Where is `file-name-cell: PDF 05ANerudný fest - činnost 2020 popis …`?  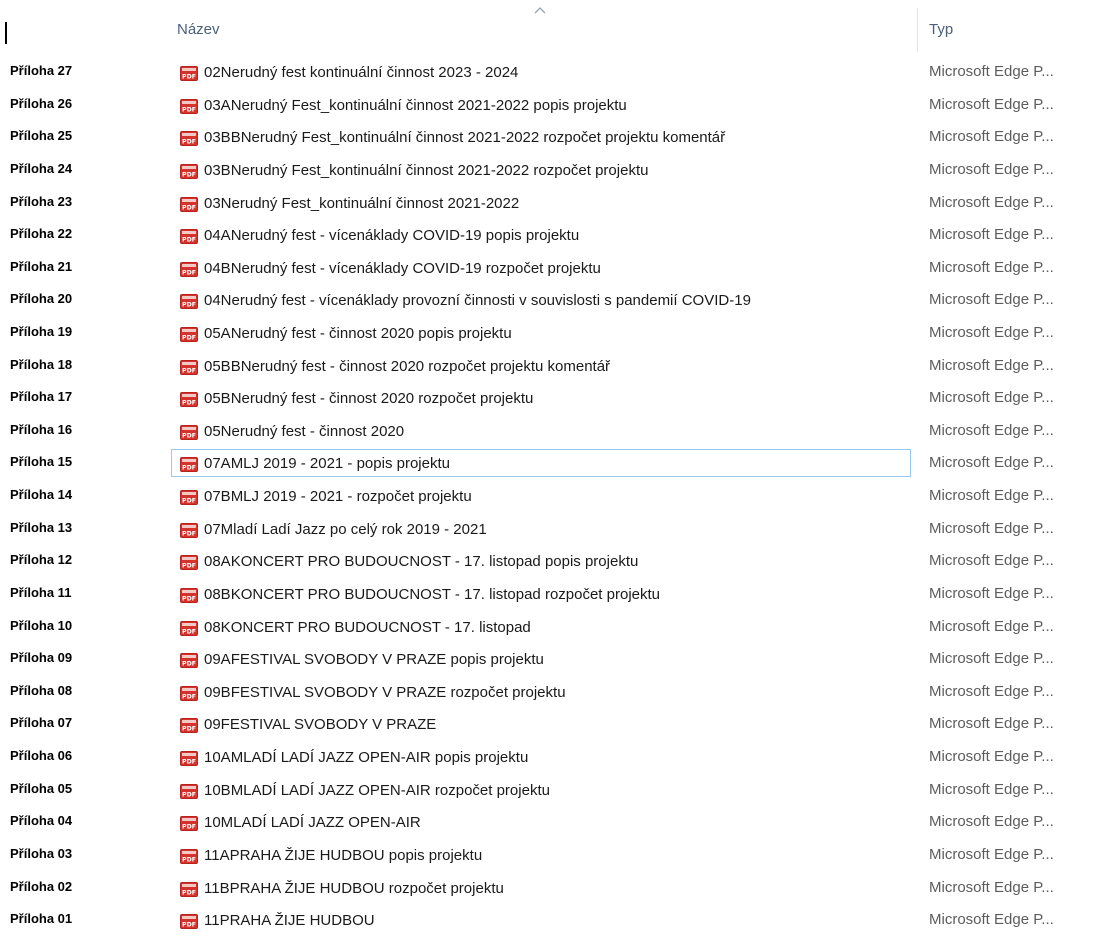 file-name-cell: PDF 05ANerudný fest - činnost 2020 popis … is located at coordinates (541, 333).